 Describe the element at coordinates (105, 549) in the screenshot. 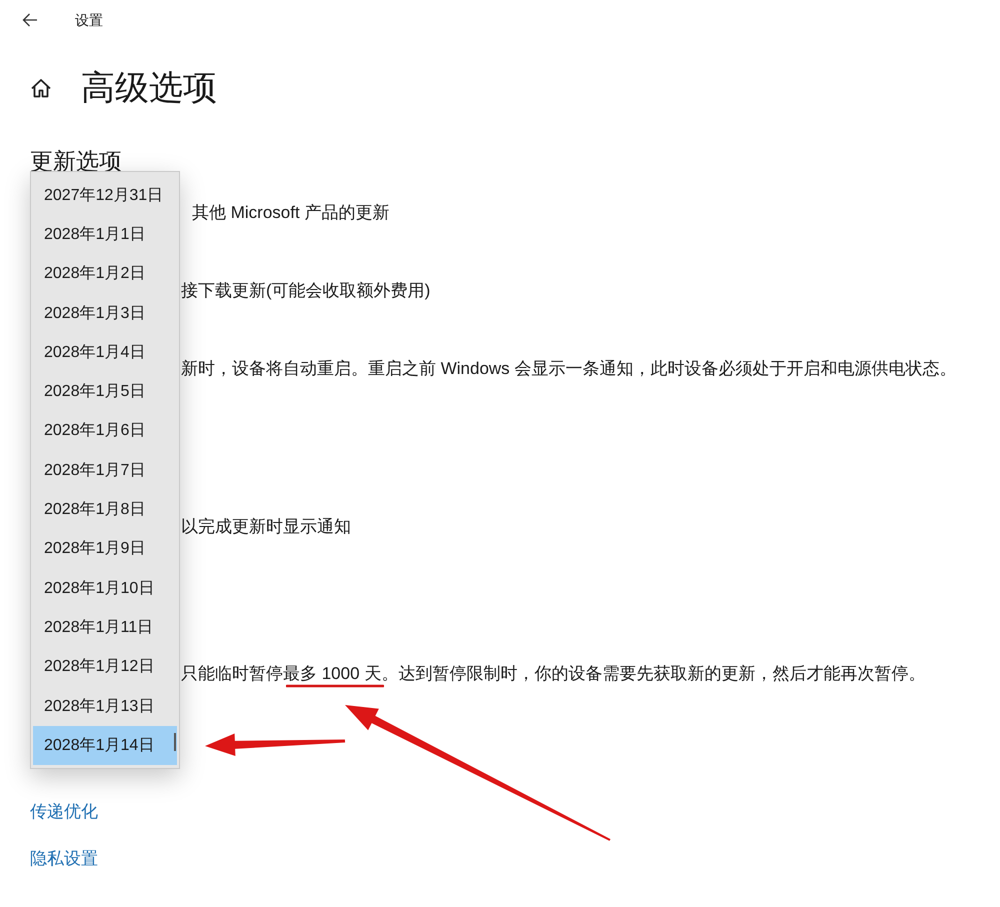

I see `date-option: 2028年1月9日` at that location.